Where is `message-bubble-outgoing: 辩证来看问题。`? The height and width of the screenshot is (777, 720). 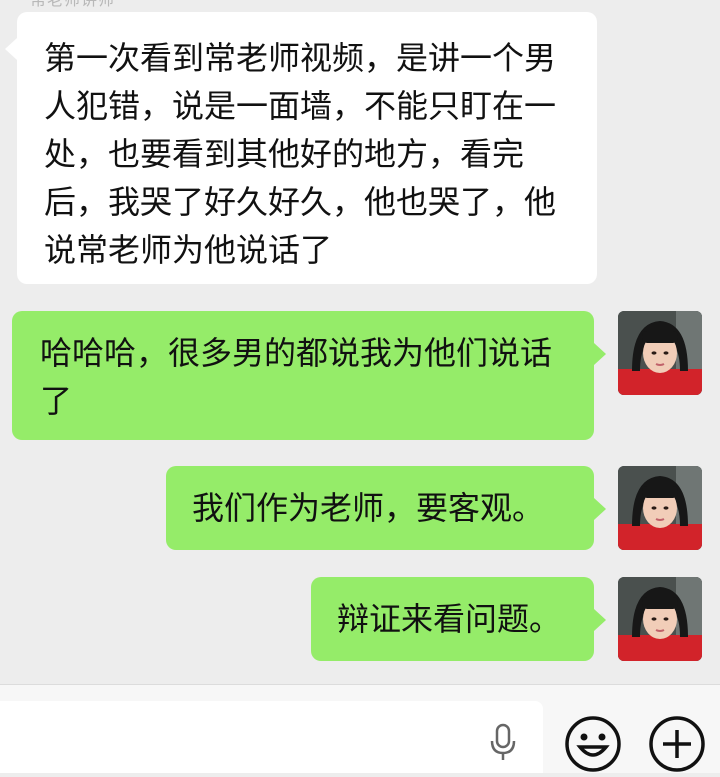
message-bubble-outgoing: 辩证来看问题。 is located at coordinates (458, 619).